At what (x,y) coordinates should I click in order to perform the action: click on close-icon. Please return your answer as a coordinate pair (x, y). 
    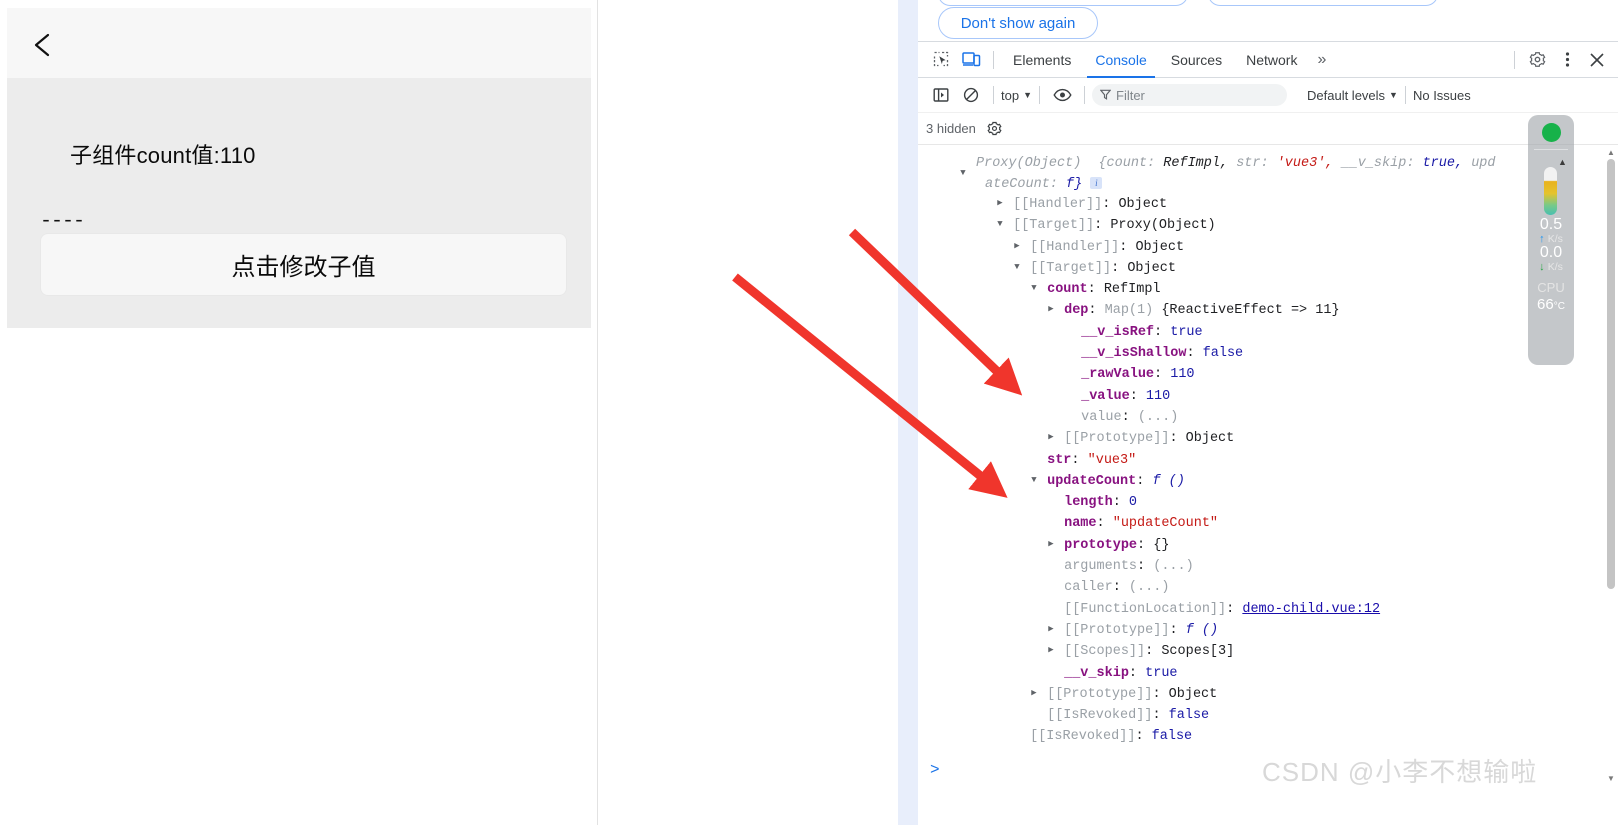
    Looking at the image, I should click on (1597, 60).